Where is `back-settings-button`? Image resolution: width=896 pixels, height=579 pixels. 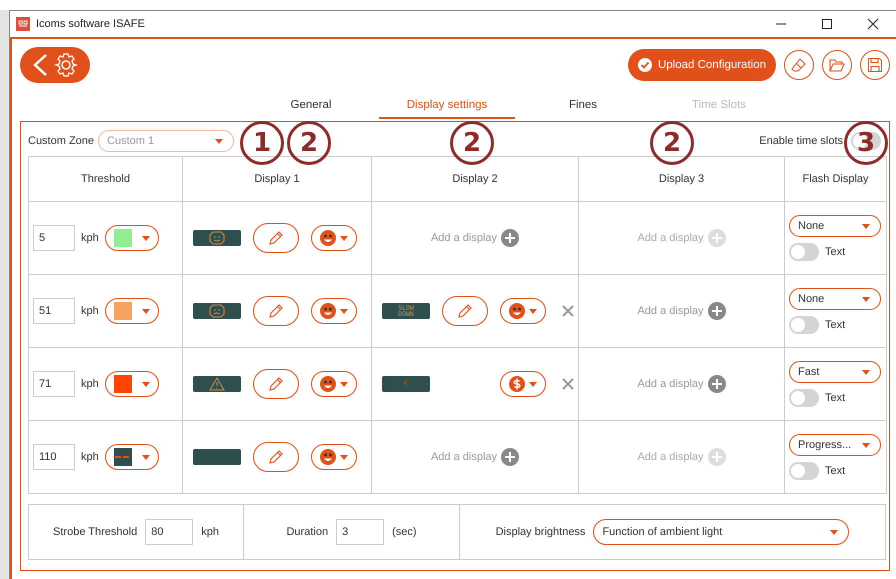 back-settings-button is located at coordinates (55, 65).